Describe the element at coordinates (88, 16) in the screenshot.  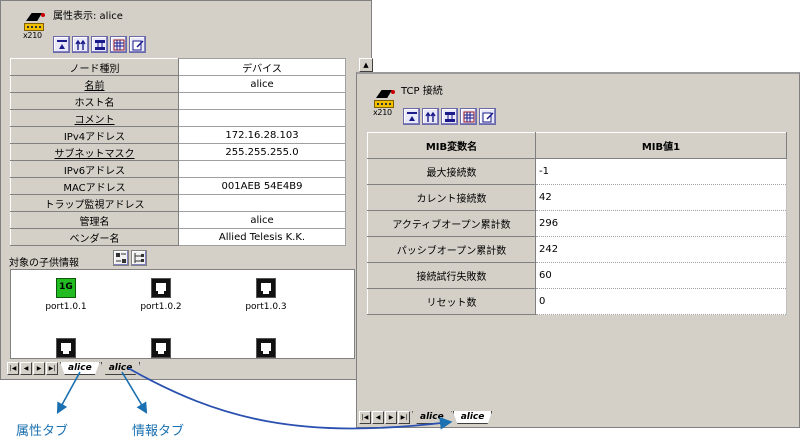
I see `window-title: 属性表示: alice` at that location.